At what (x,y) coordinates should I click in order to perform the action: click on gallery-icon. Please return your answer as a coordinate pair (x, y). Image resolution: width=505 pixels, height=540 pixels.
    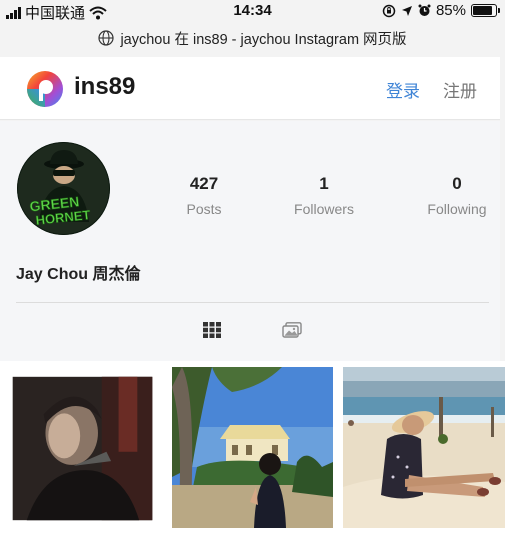
    Looking at the image, I should click on (292, 330).